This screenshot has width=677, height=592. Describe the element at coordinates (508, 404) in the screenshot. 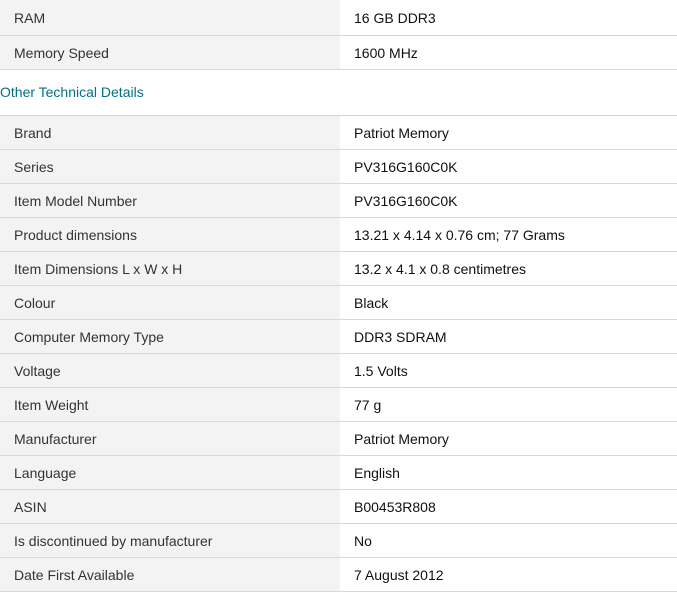

I see `spec-value: 77 g` at that location.